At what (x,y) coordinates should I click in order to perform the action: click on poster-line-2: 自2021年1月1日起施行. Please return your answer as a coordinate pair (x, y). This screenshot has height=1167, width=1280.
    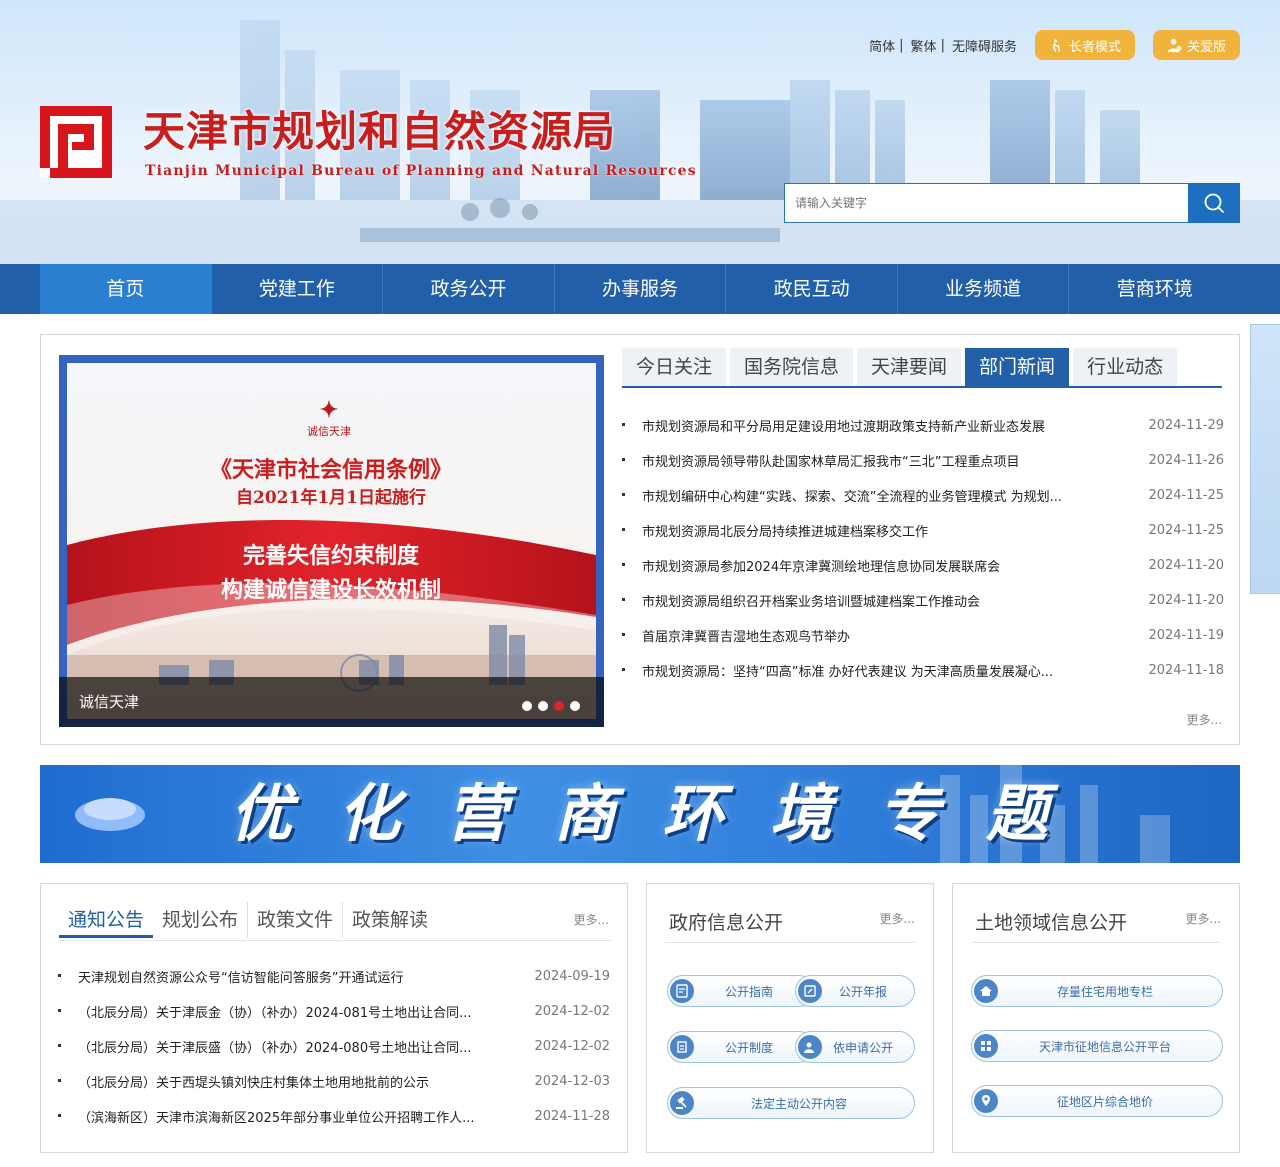
    Looking at the image, I should click on (331, 497).